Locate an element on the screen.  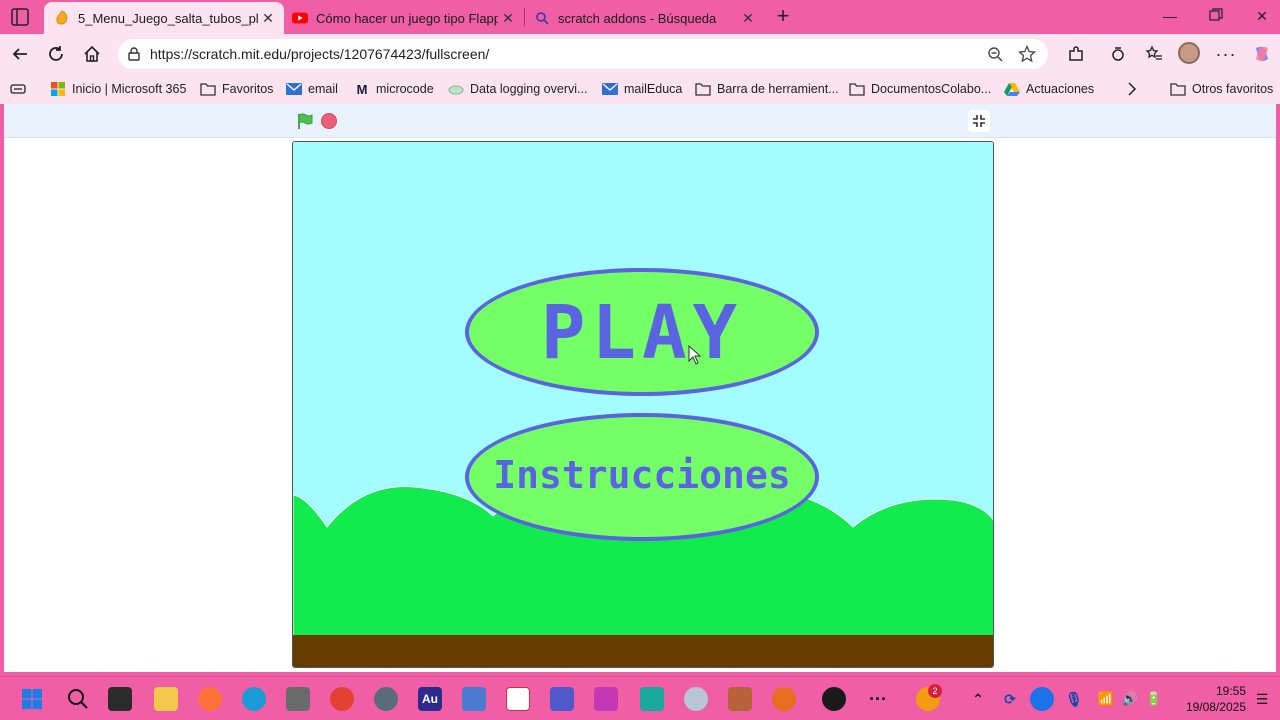
extensions-icon is located at coordinates (1076, 54).